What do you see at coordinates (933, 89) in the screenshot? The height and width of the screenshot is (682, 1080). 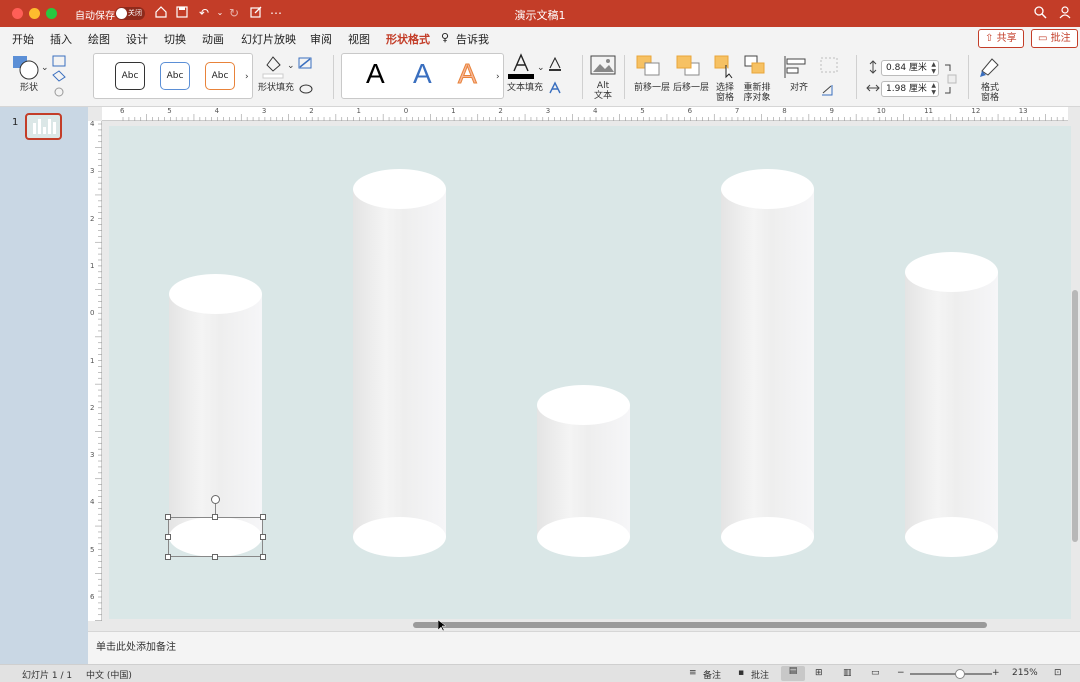 I see `width-stepper-icon: ▲ ▼` at bounding box center [933, 89].